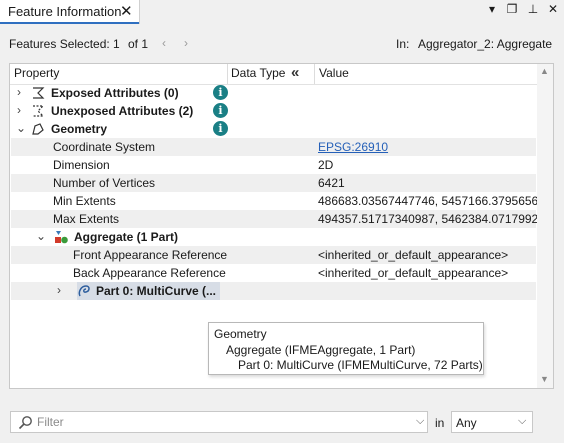  I want to click on column-header-property: Property, so click(36, 73).